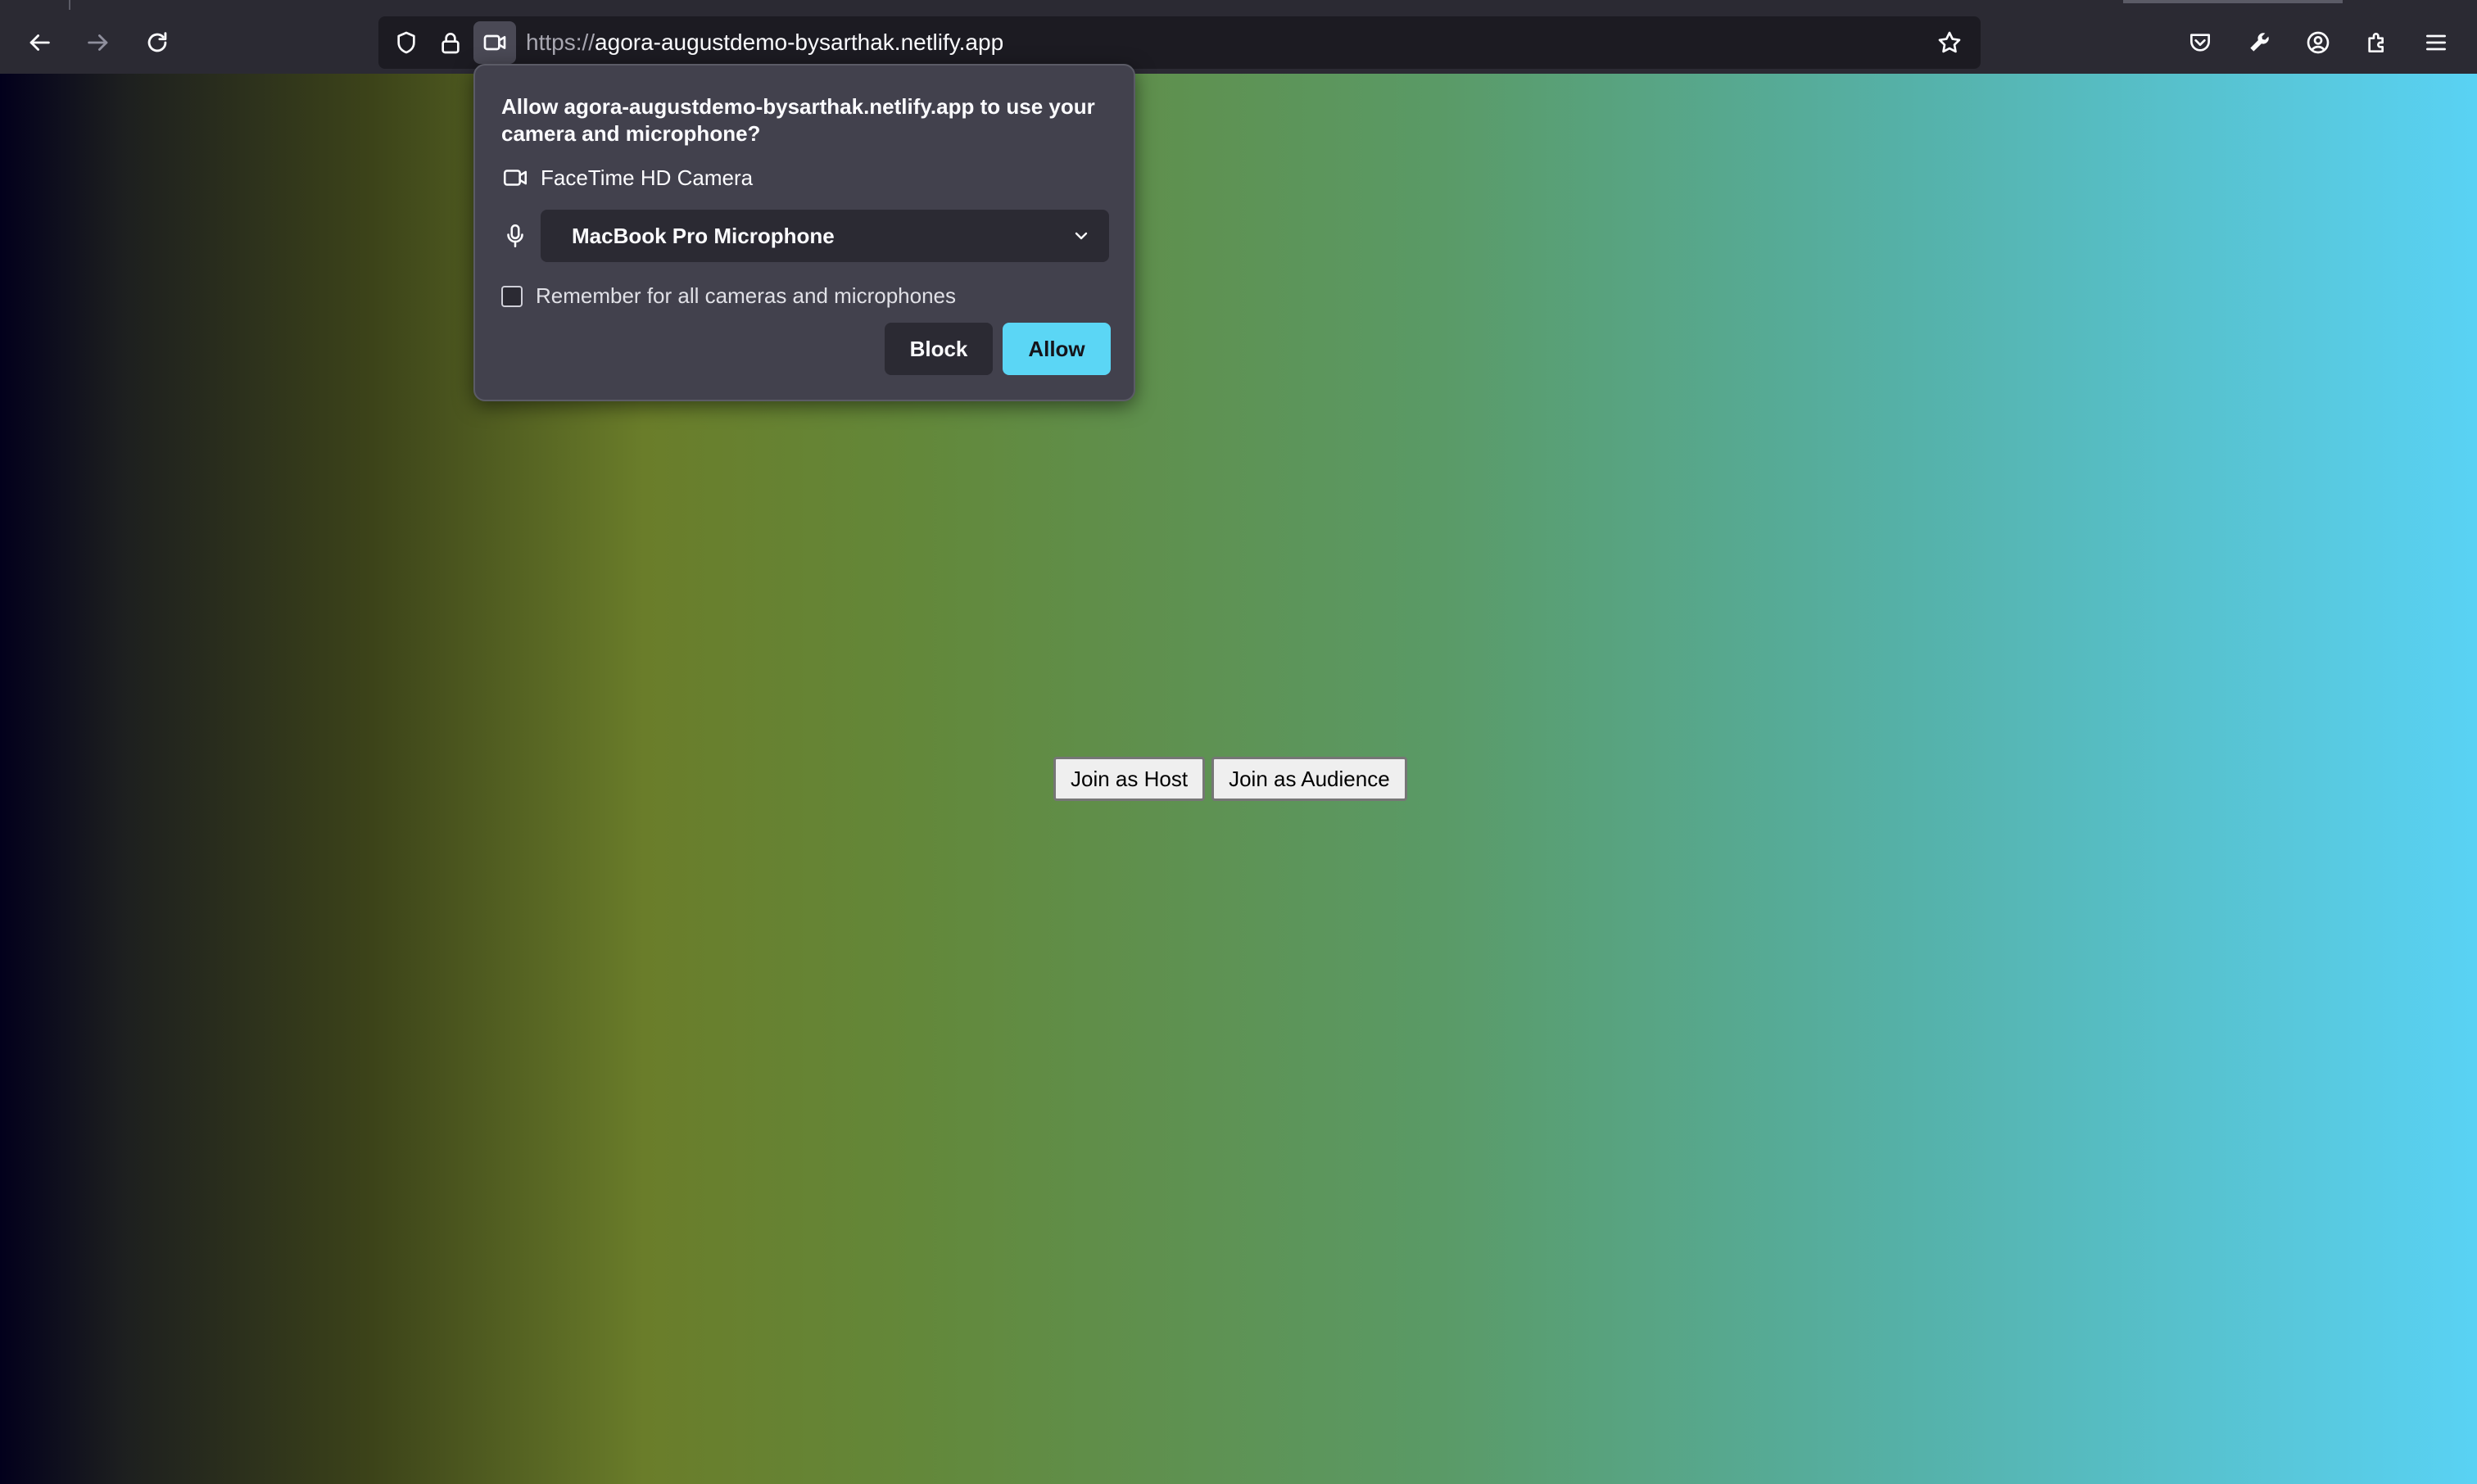 The image size is (2477, 1484). I want to click on join-buttons: Join as Host Join as Audience, so click(1230, 779).